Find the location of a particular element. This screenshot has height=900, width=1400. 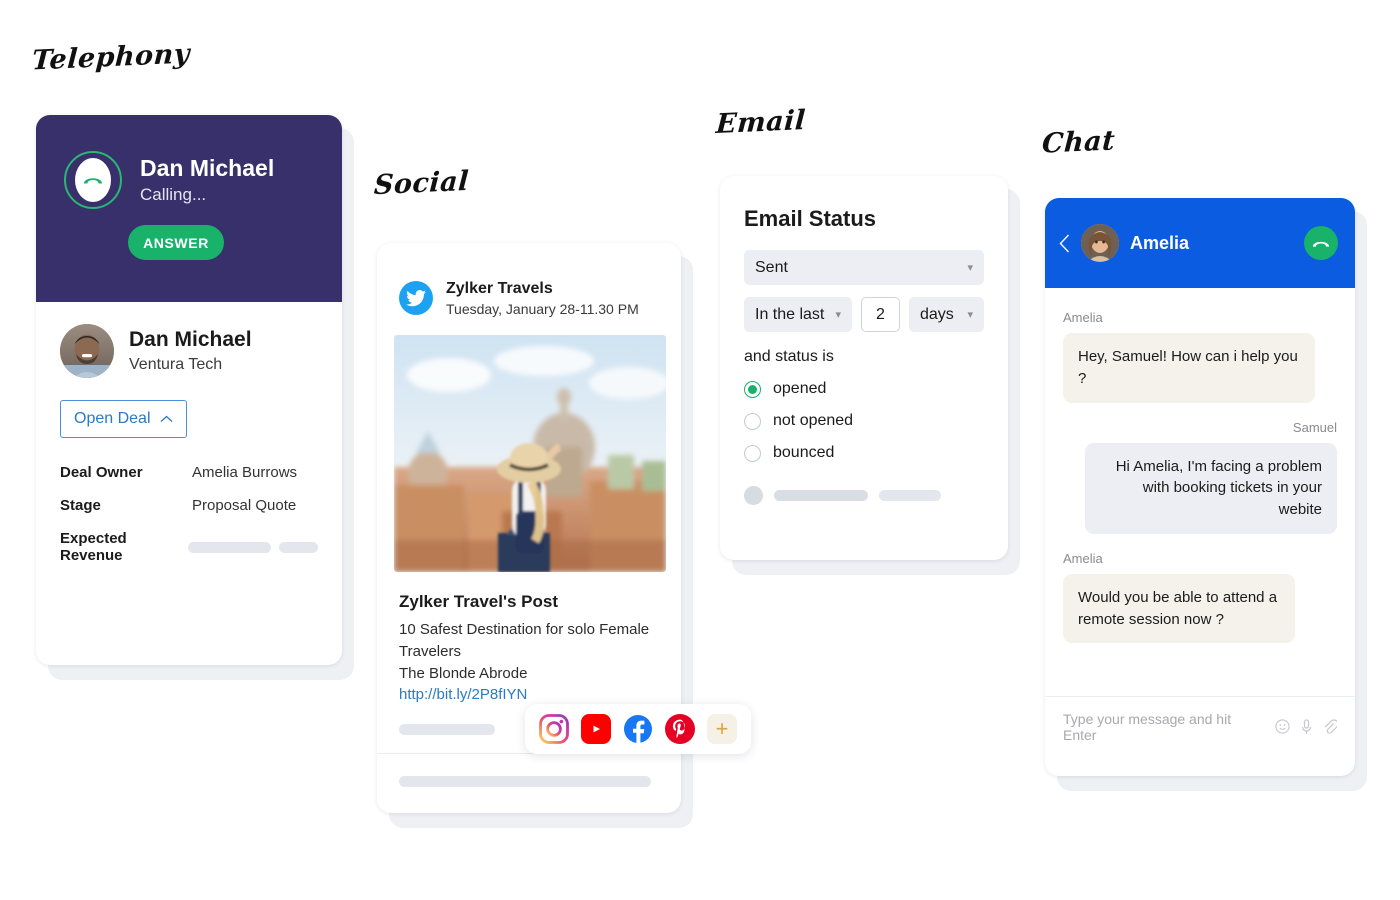

pinterest-icon is located at coordinates (680, 729).